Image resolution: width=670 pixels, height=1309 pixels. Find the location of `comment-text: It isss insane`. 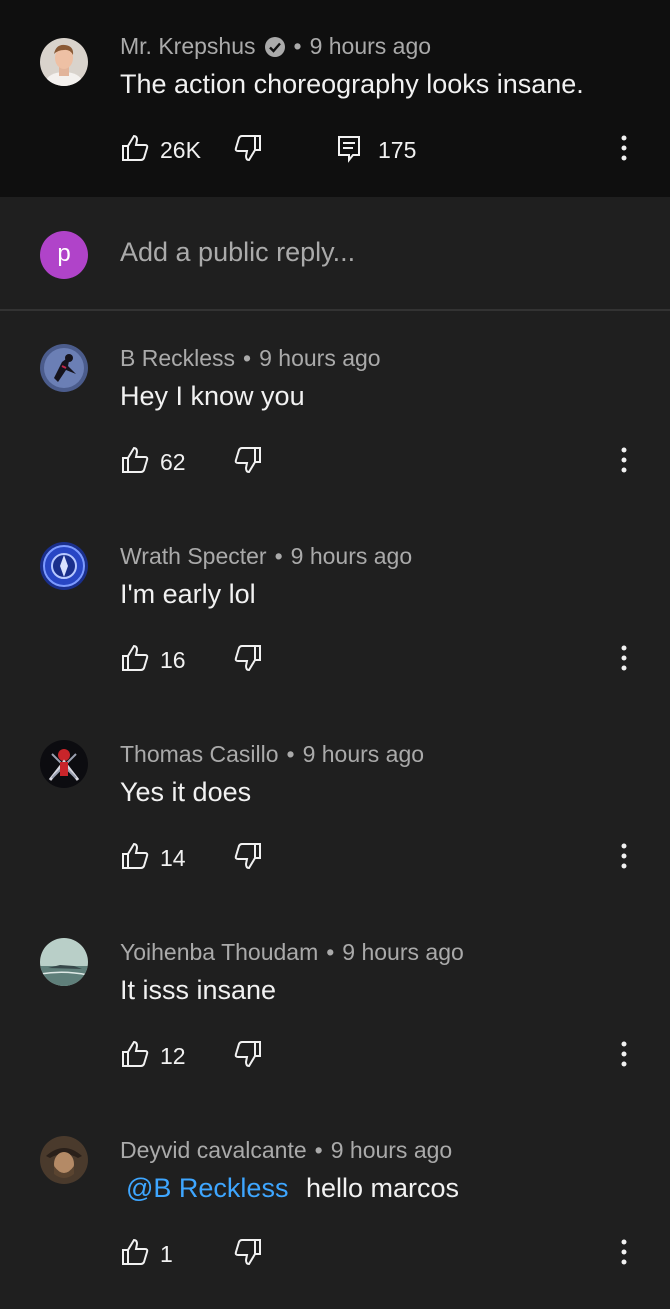

comment-text: It isss insane is located at coordinates (198, 990).